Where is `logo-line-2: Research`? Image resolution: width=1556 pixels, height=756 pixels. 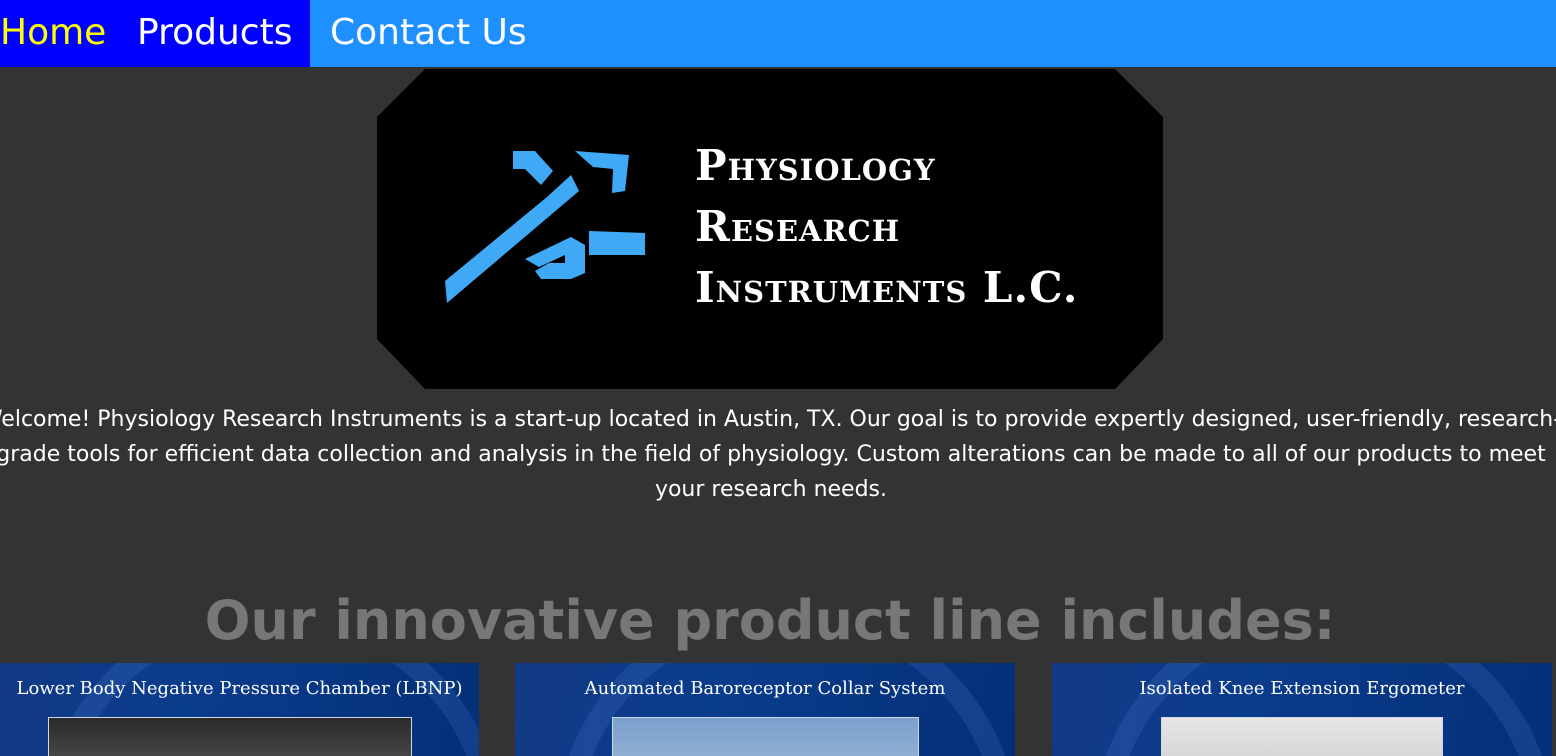 logo-line-2: Research is located at coordinates (798, 226).